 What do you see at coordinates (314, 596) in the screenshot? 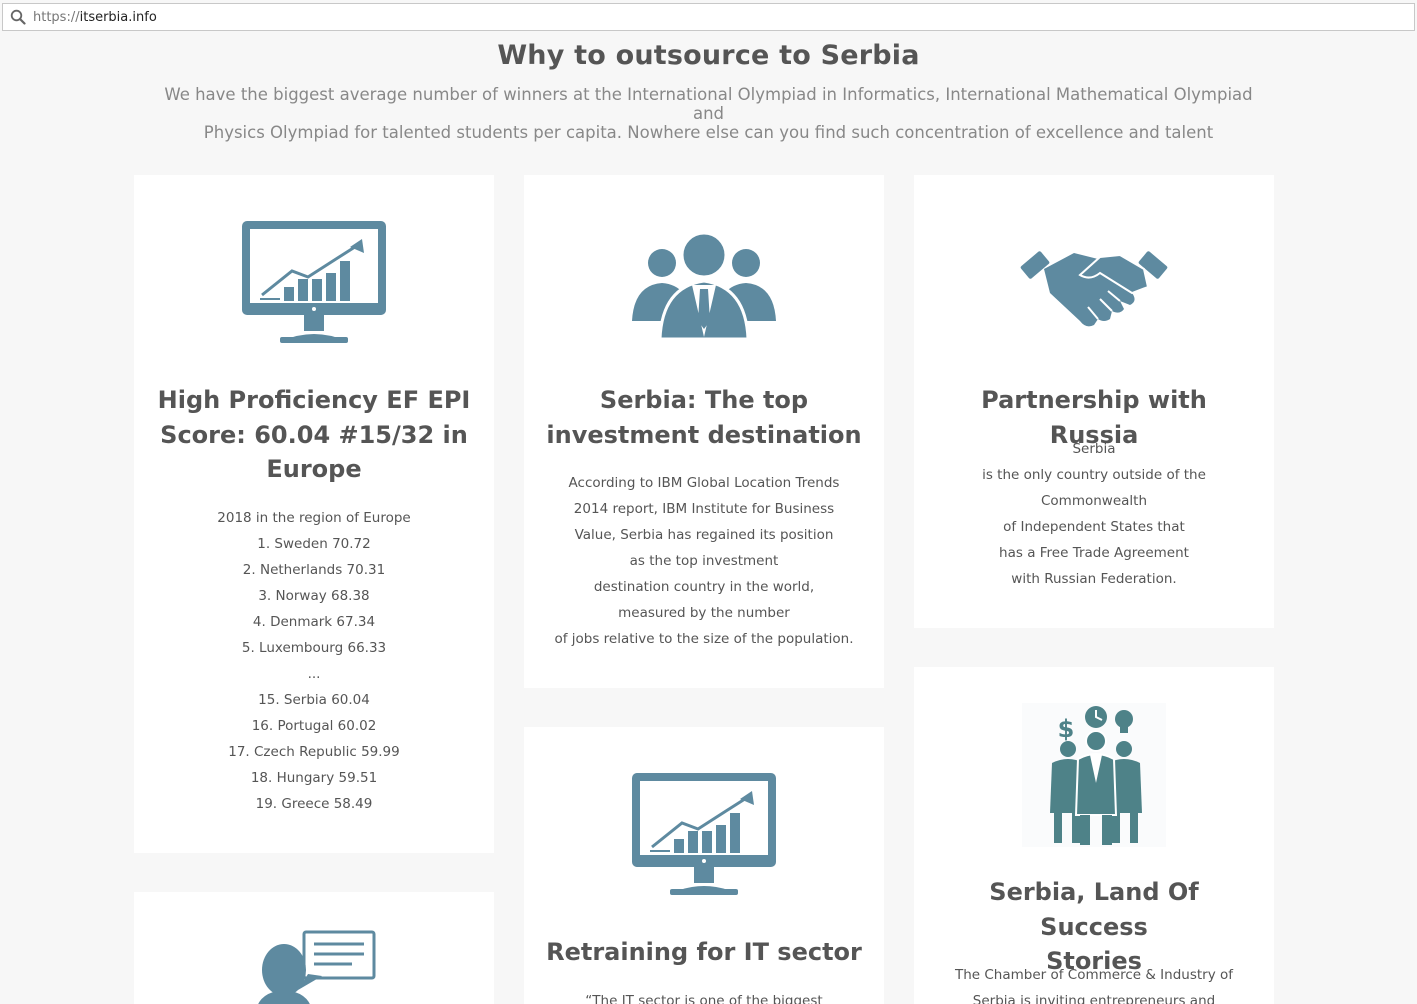
I see `body-line: 3. Norway 68.38` at bounding box center [314, 596].